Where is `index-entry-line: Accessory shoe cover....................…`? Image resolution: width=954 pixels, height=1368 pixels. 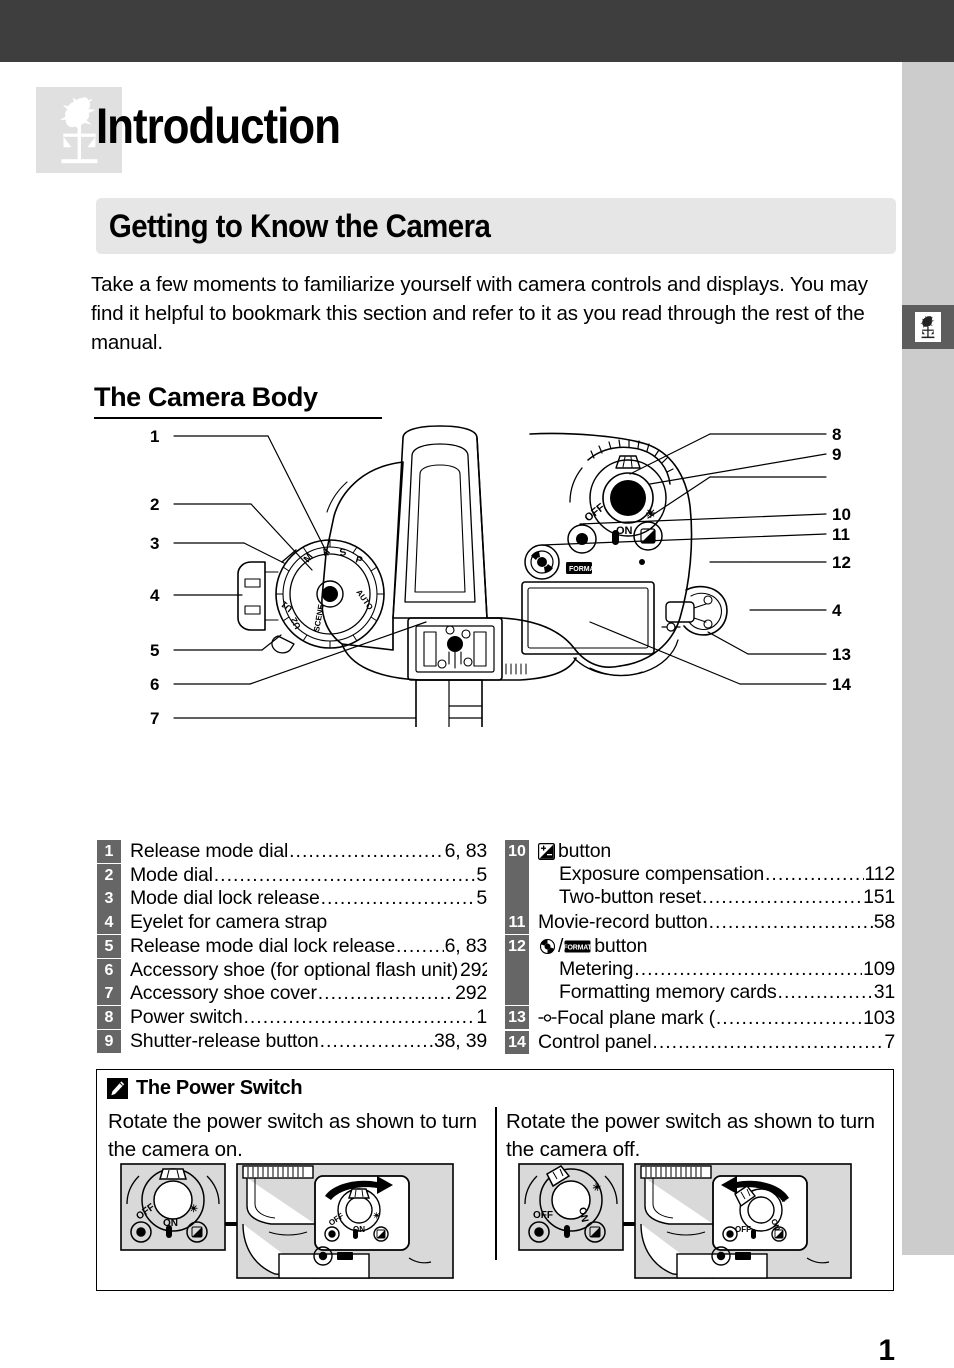 index-entry-line: Accessory shoe cover....................… is located at coordinates (308, 993).